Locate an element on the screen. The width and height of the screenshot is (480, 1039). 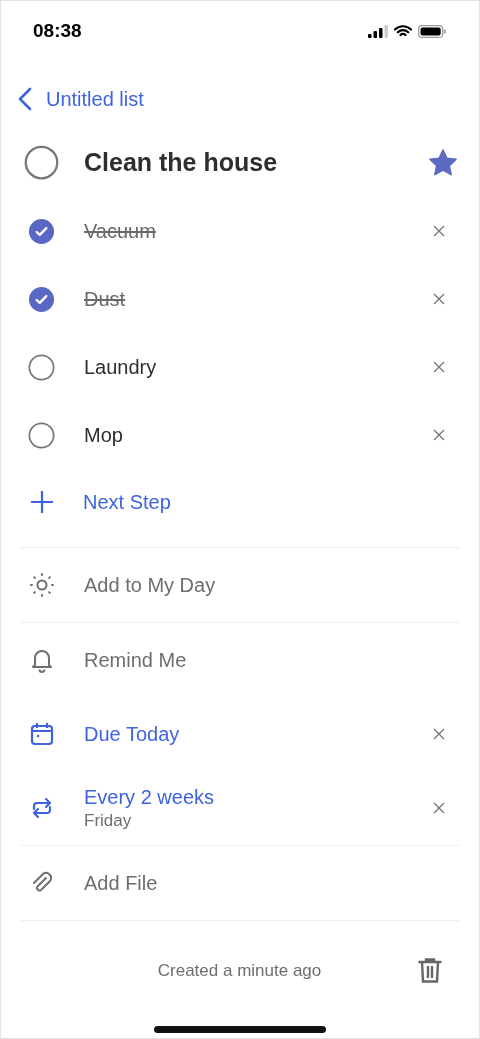
calendar-icon is located at coordinates (42, 734).